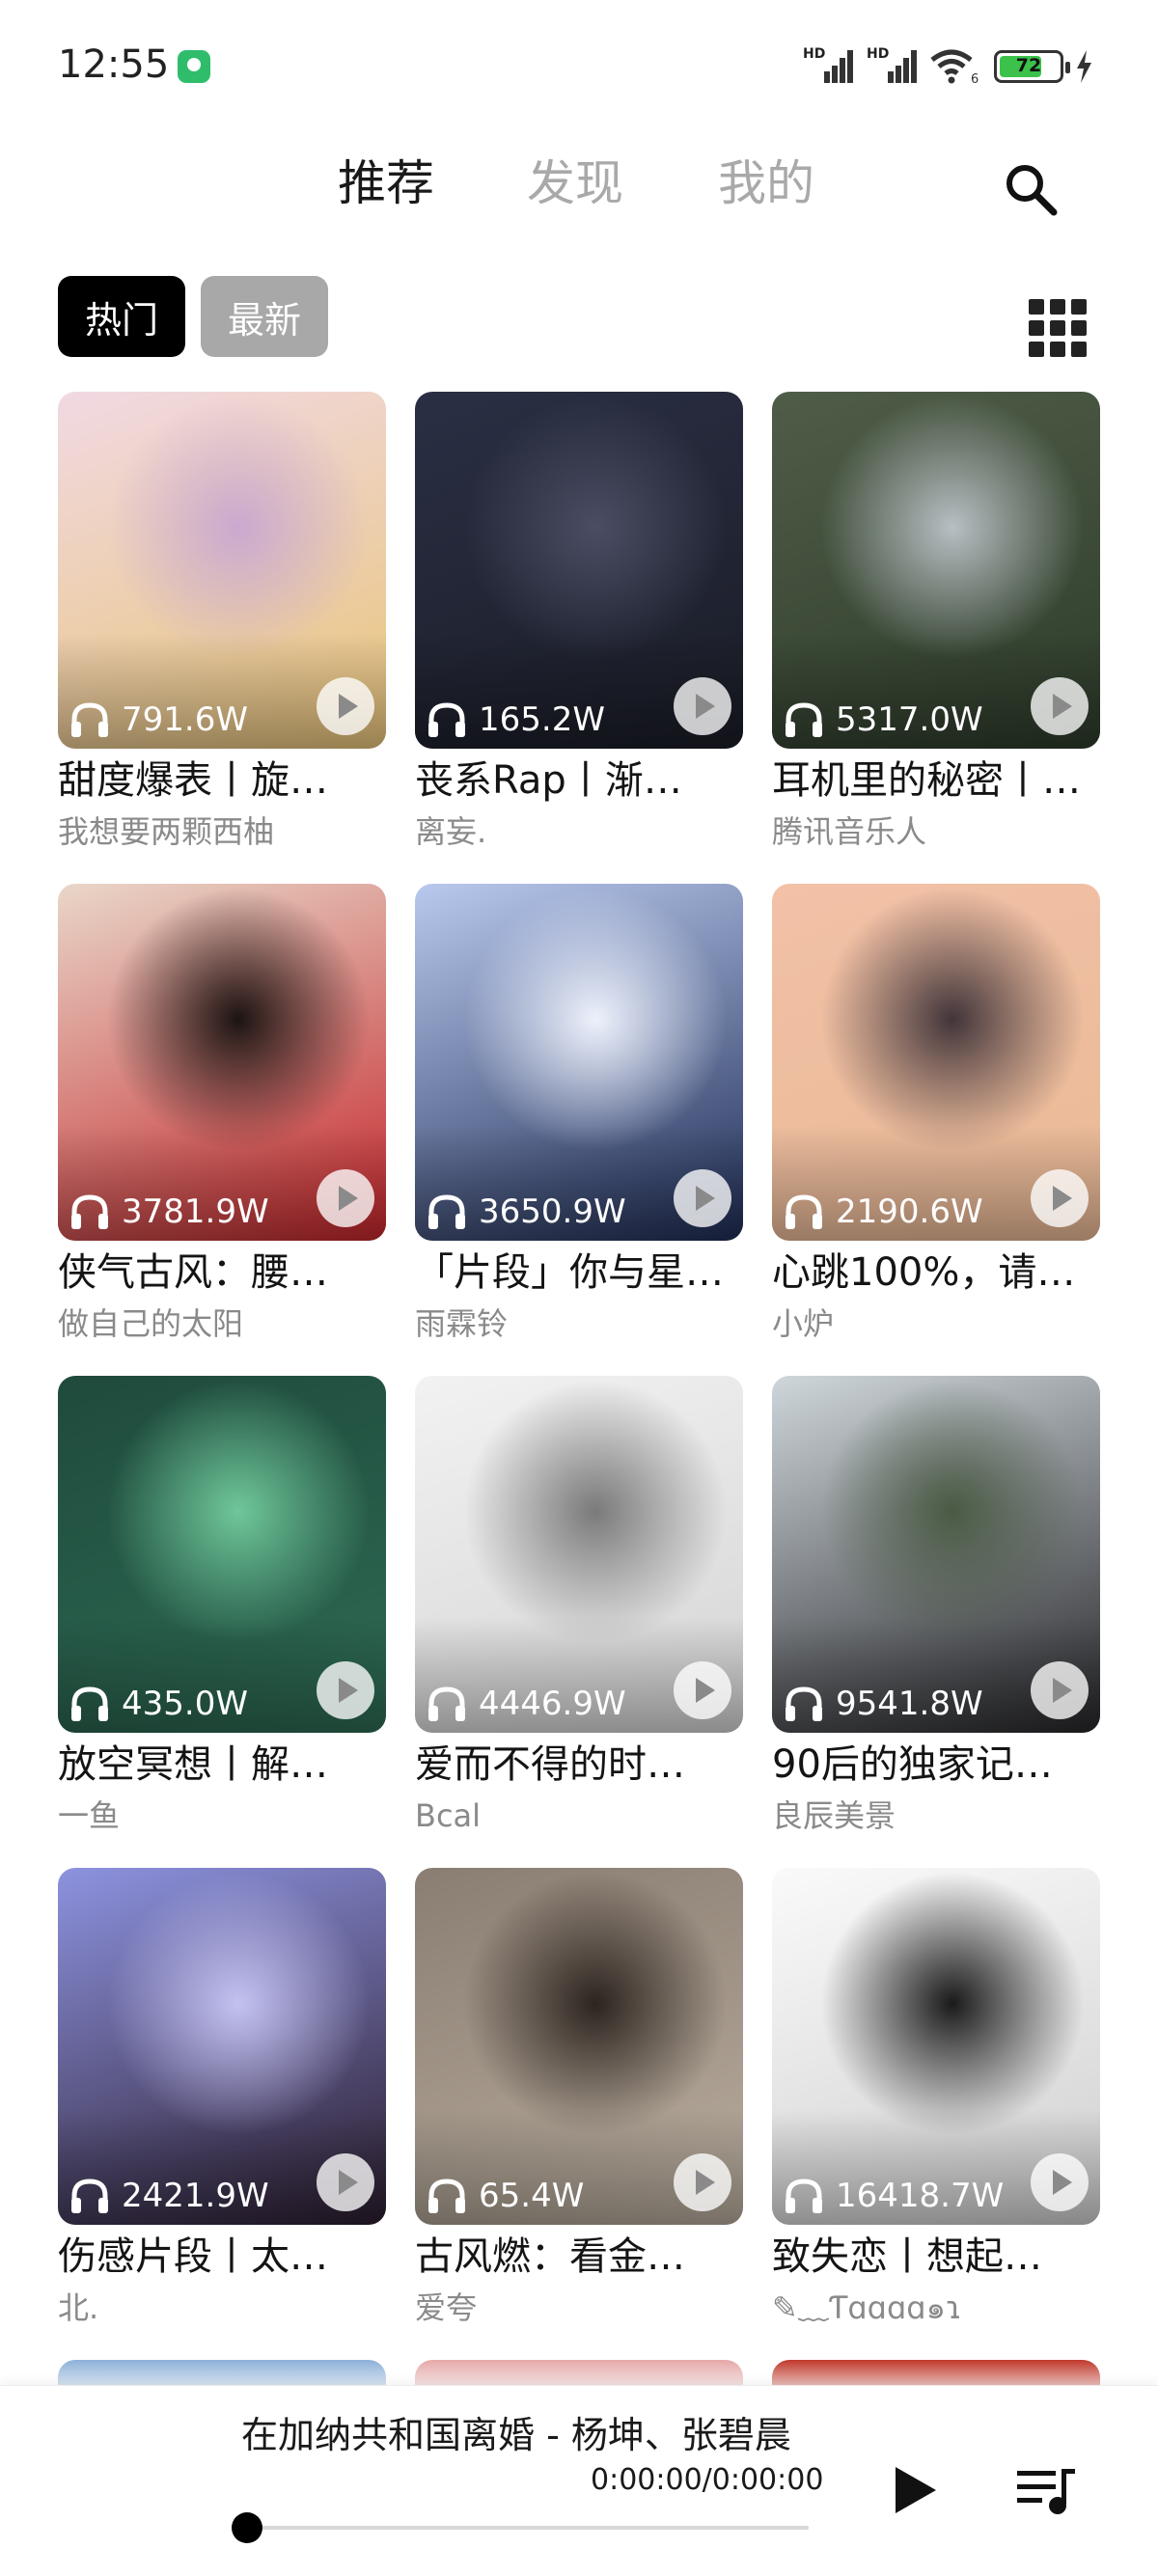 The width and height of the screenshot is (1158, 2576). I want to click on playlist-card: 3781.9W 侠气古风：腰… 做自己的太阳, so click(222, 1116).